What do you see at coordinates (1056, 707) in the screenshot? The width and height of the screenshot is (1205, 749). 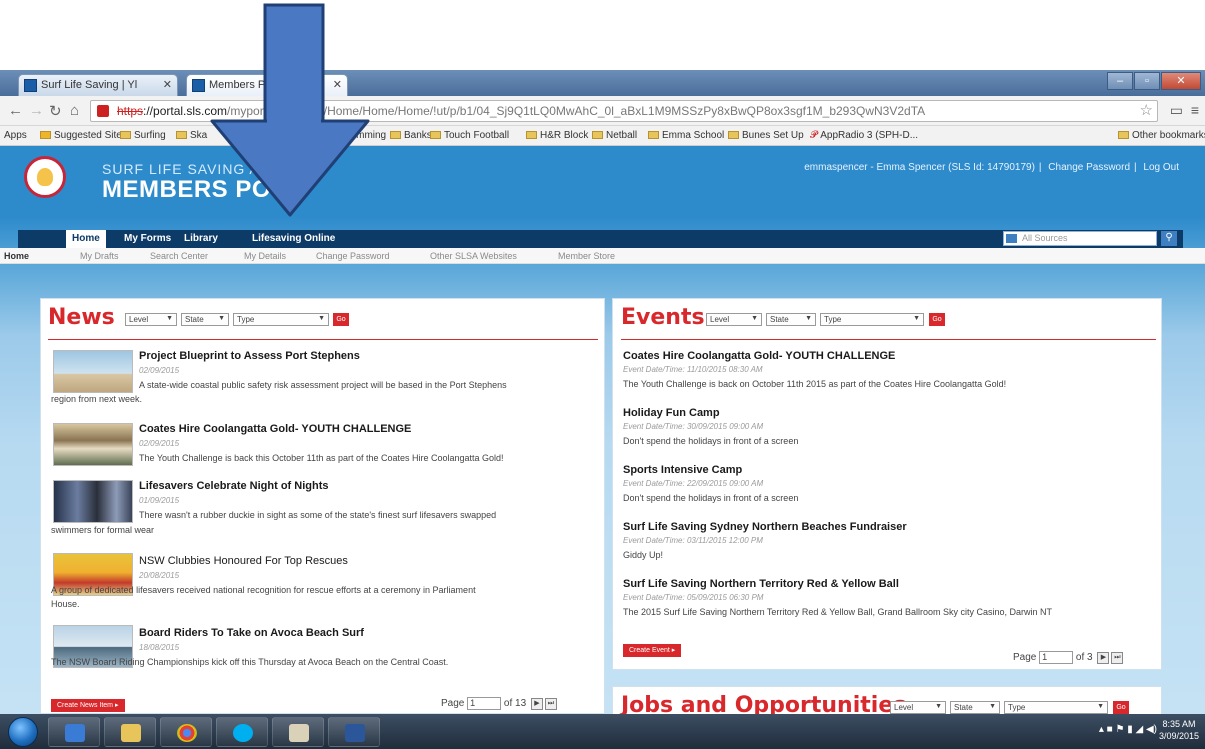 I see `jobs-type-filter: Type ▼` at bounding box center [1056, 707].